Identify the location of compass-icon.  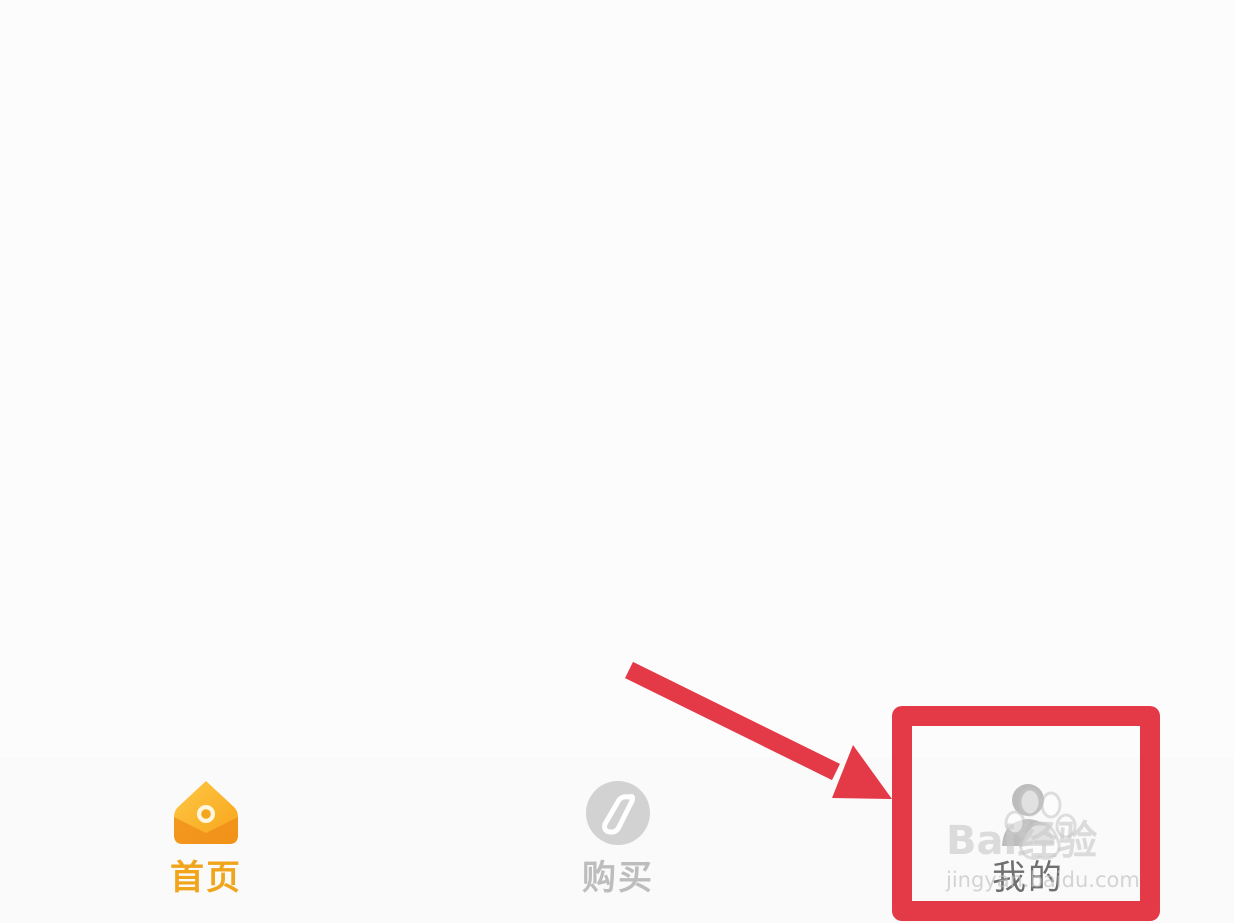
(618, 813).